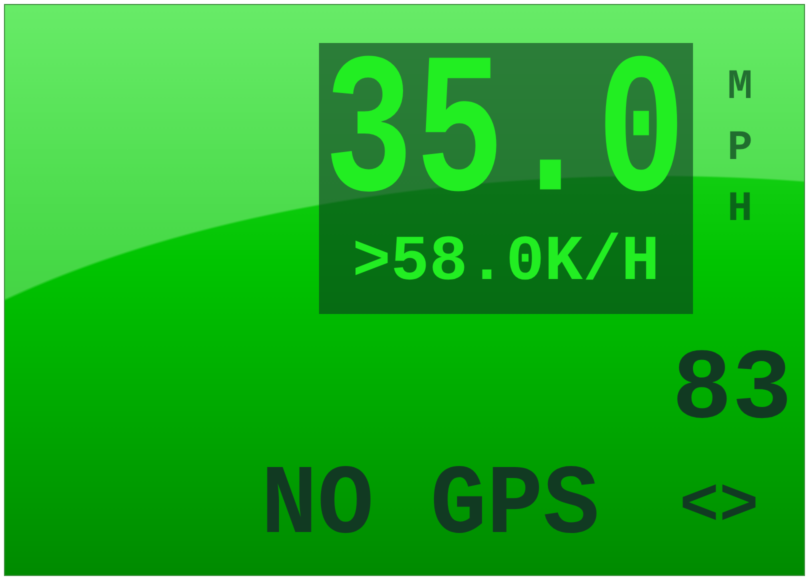 The image size is (809, 580). What do you see at coordinates (732, 392) in the screenshot?
I see `counter-readout: 83` at bounding box center [732, 392].